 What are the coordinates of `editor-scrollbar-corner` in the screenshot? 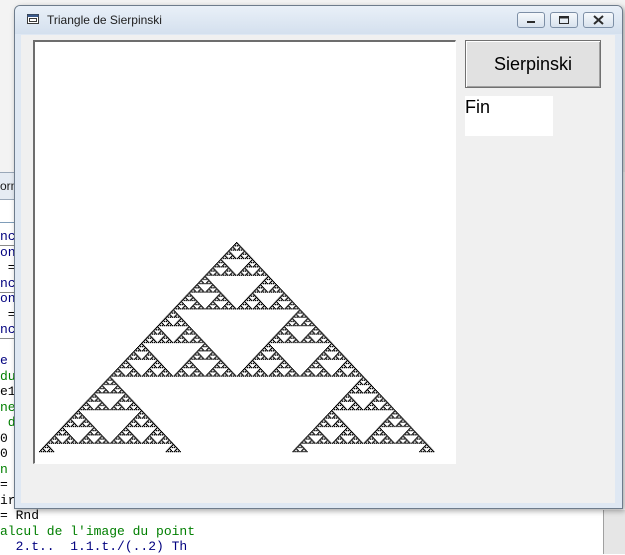 It's located at (614, 532).